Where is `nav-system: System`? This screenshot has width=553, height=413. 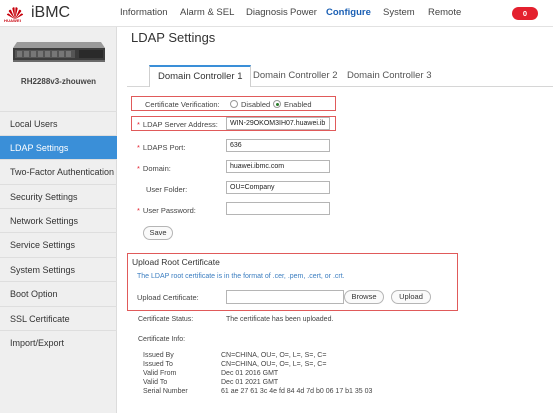 nav-system: System is located at coordinates (399, 13).